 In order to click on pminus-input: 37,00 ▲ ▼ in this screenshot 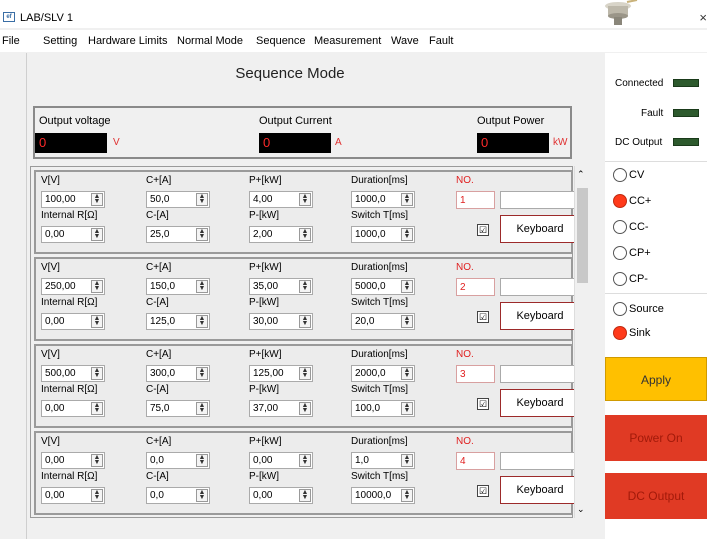, I will do `click(281, 408)`.